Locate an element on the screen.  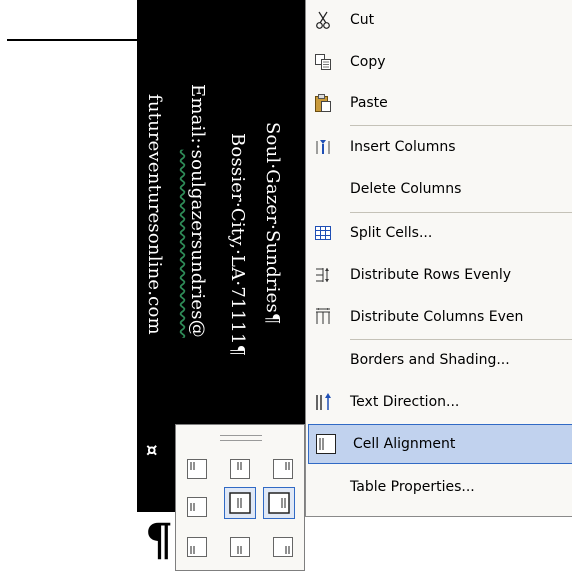
text-direction-icon is located at coordinates (323, 402).